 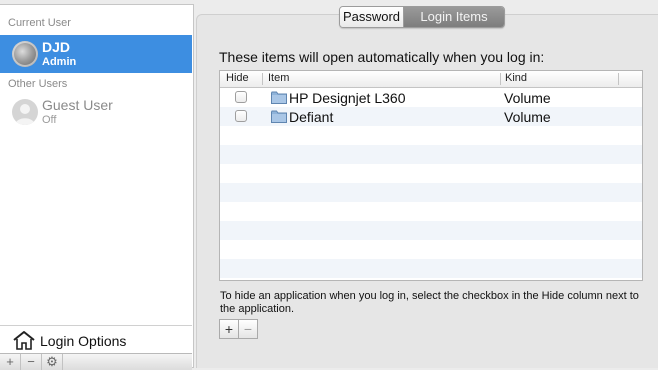 I want to click on user-row-djd: DJD Admin, so click(x=96, y=54).